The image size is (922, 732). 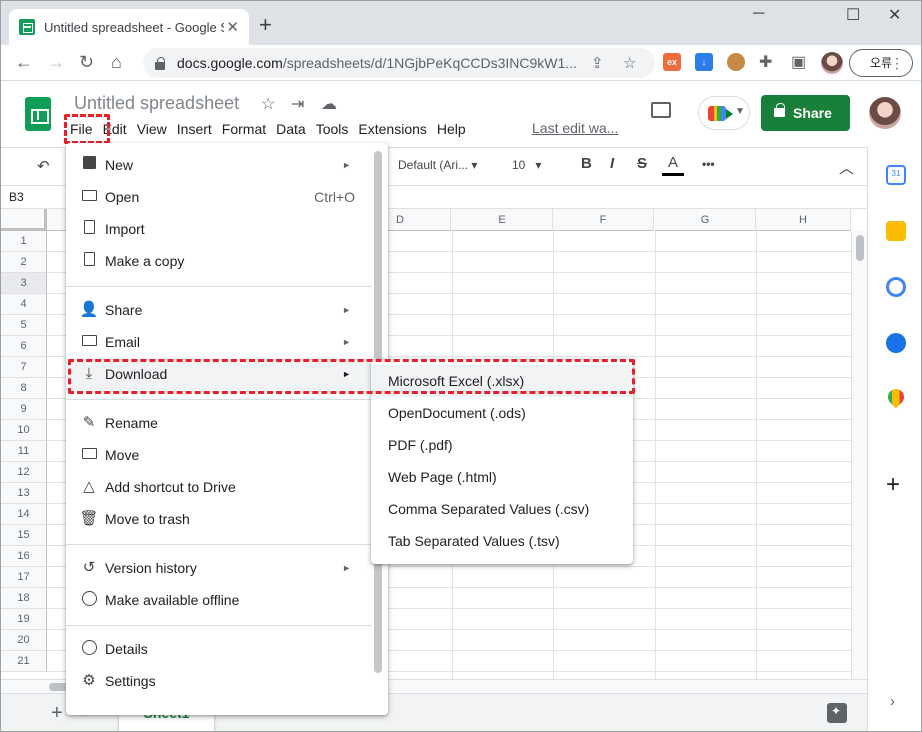 I want to click on text-color-button: A, so click(x=673, y=165).